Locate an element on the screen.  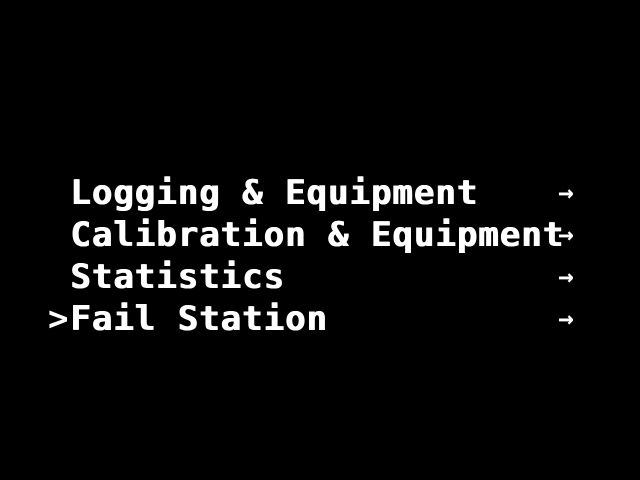
selection-cursor-icon: > is located at coordinates (59, 319).